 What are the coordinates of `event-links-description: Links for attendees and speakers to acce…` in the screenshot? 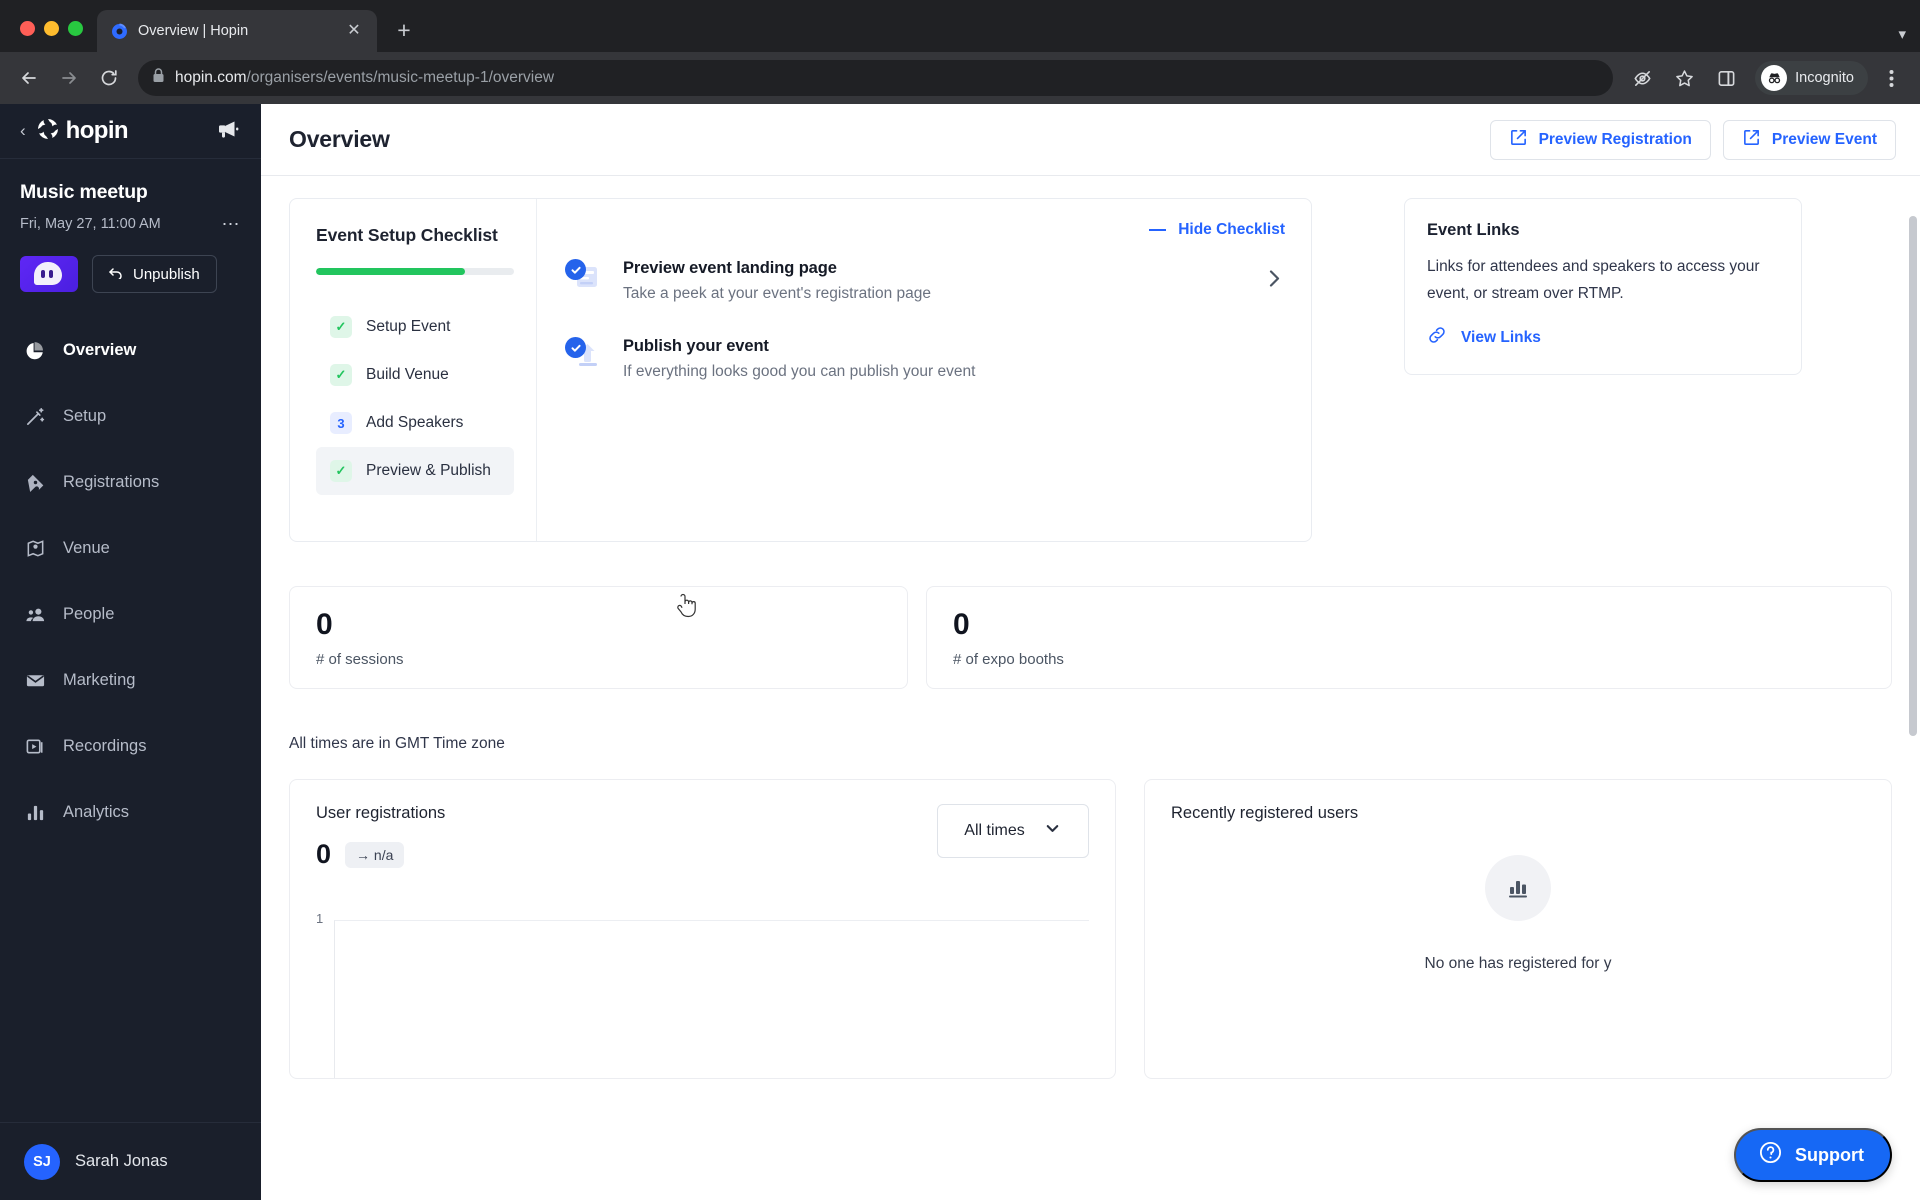 It's located at (1593, 280).